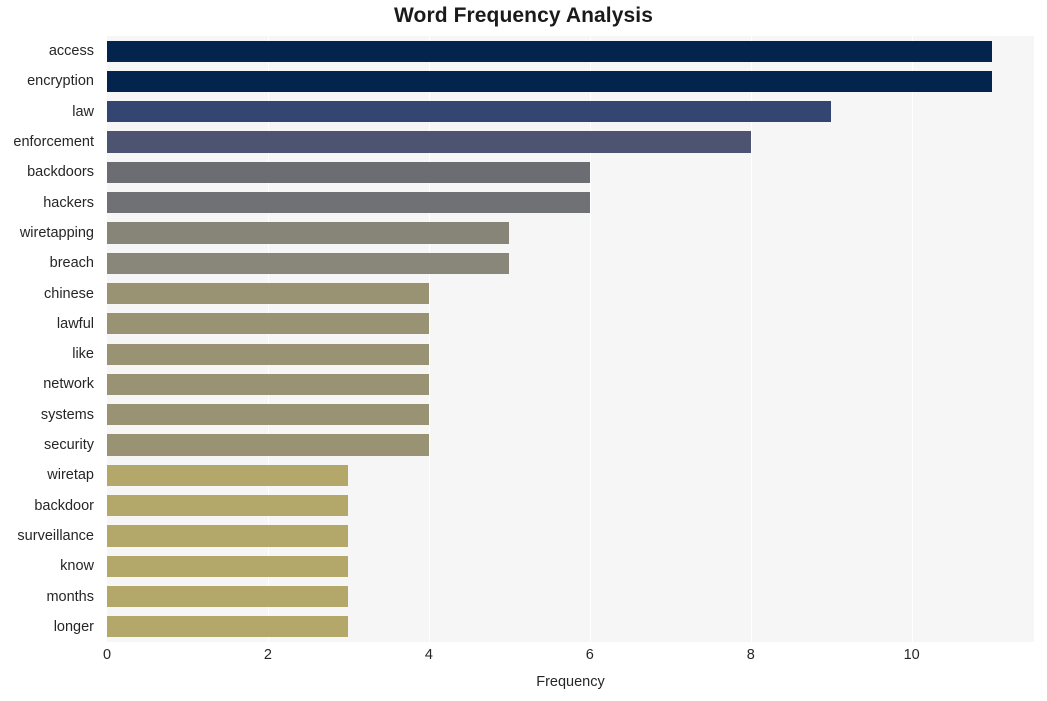 The height and width of the screenshot is (701, 1047). Describe the element at coordinates (60, 172) in the screenshot. I see `y-tick-label-backdoors: backdoors` at that location.